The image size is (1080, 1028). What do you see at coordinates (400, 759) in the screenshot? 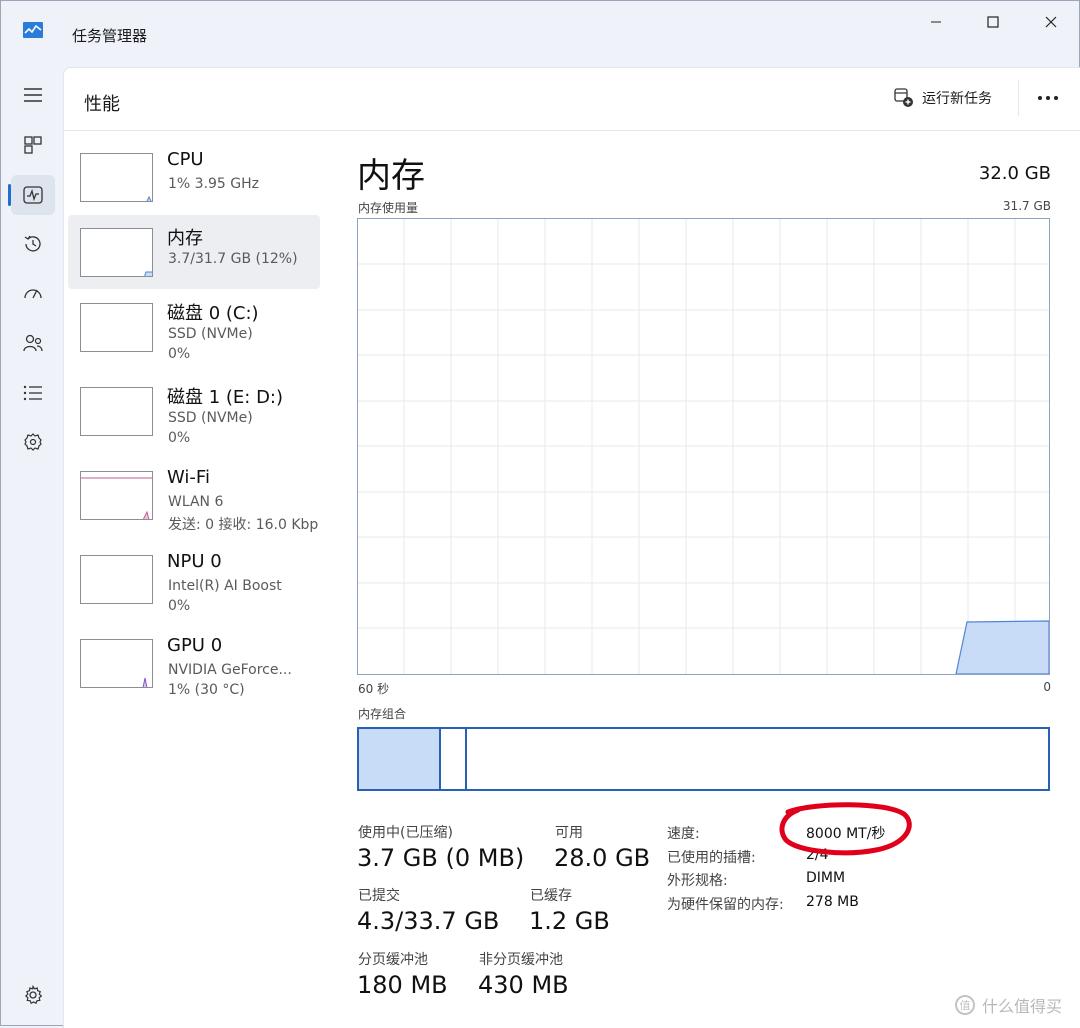
I see `composition-in-use` at bounding box center [400, 759].